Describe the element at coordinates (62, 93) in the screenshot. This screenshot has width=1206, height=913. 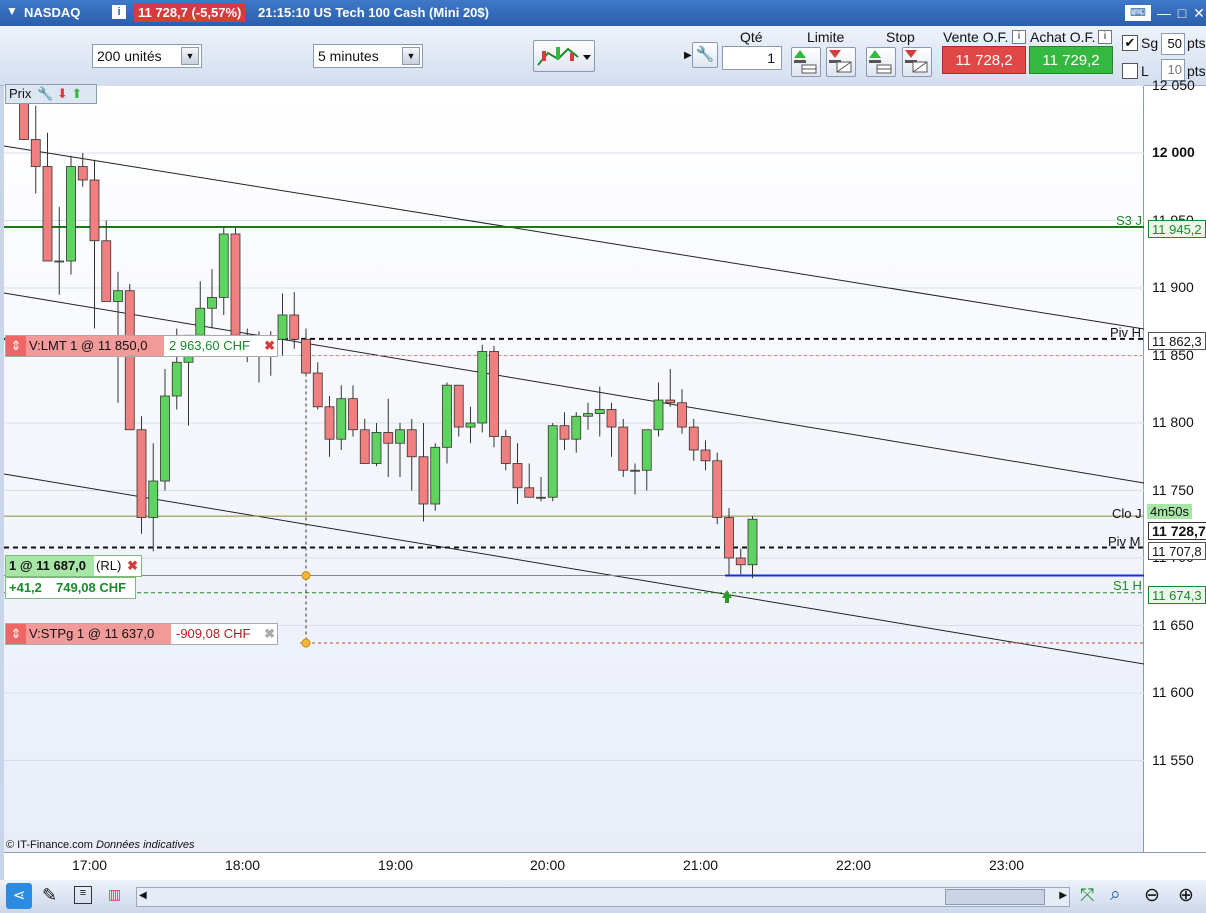
I see `arrow-down-icon: ⬇` at that location.